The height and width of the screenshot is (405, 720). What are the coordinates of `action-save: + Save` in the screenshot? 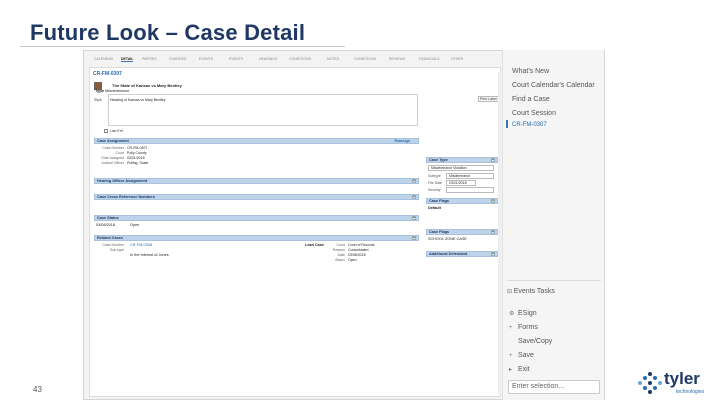 It's located at (521, 355).